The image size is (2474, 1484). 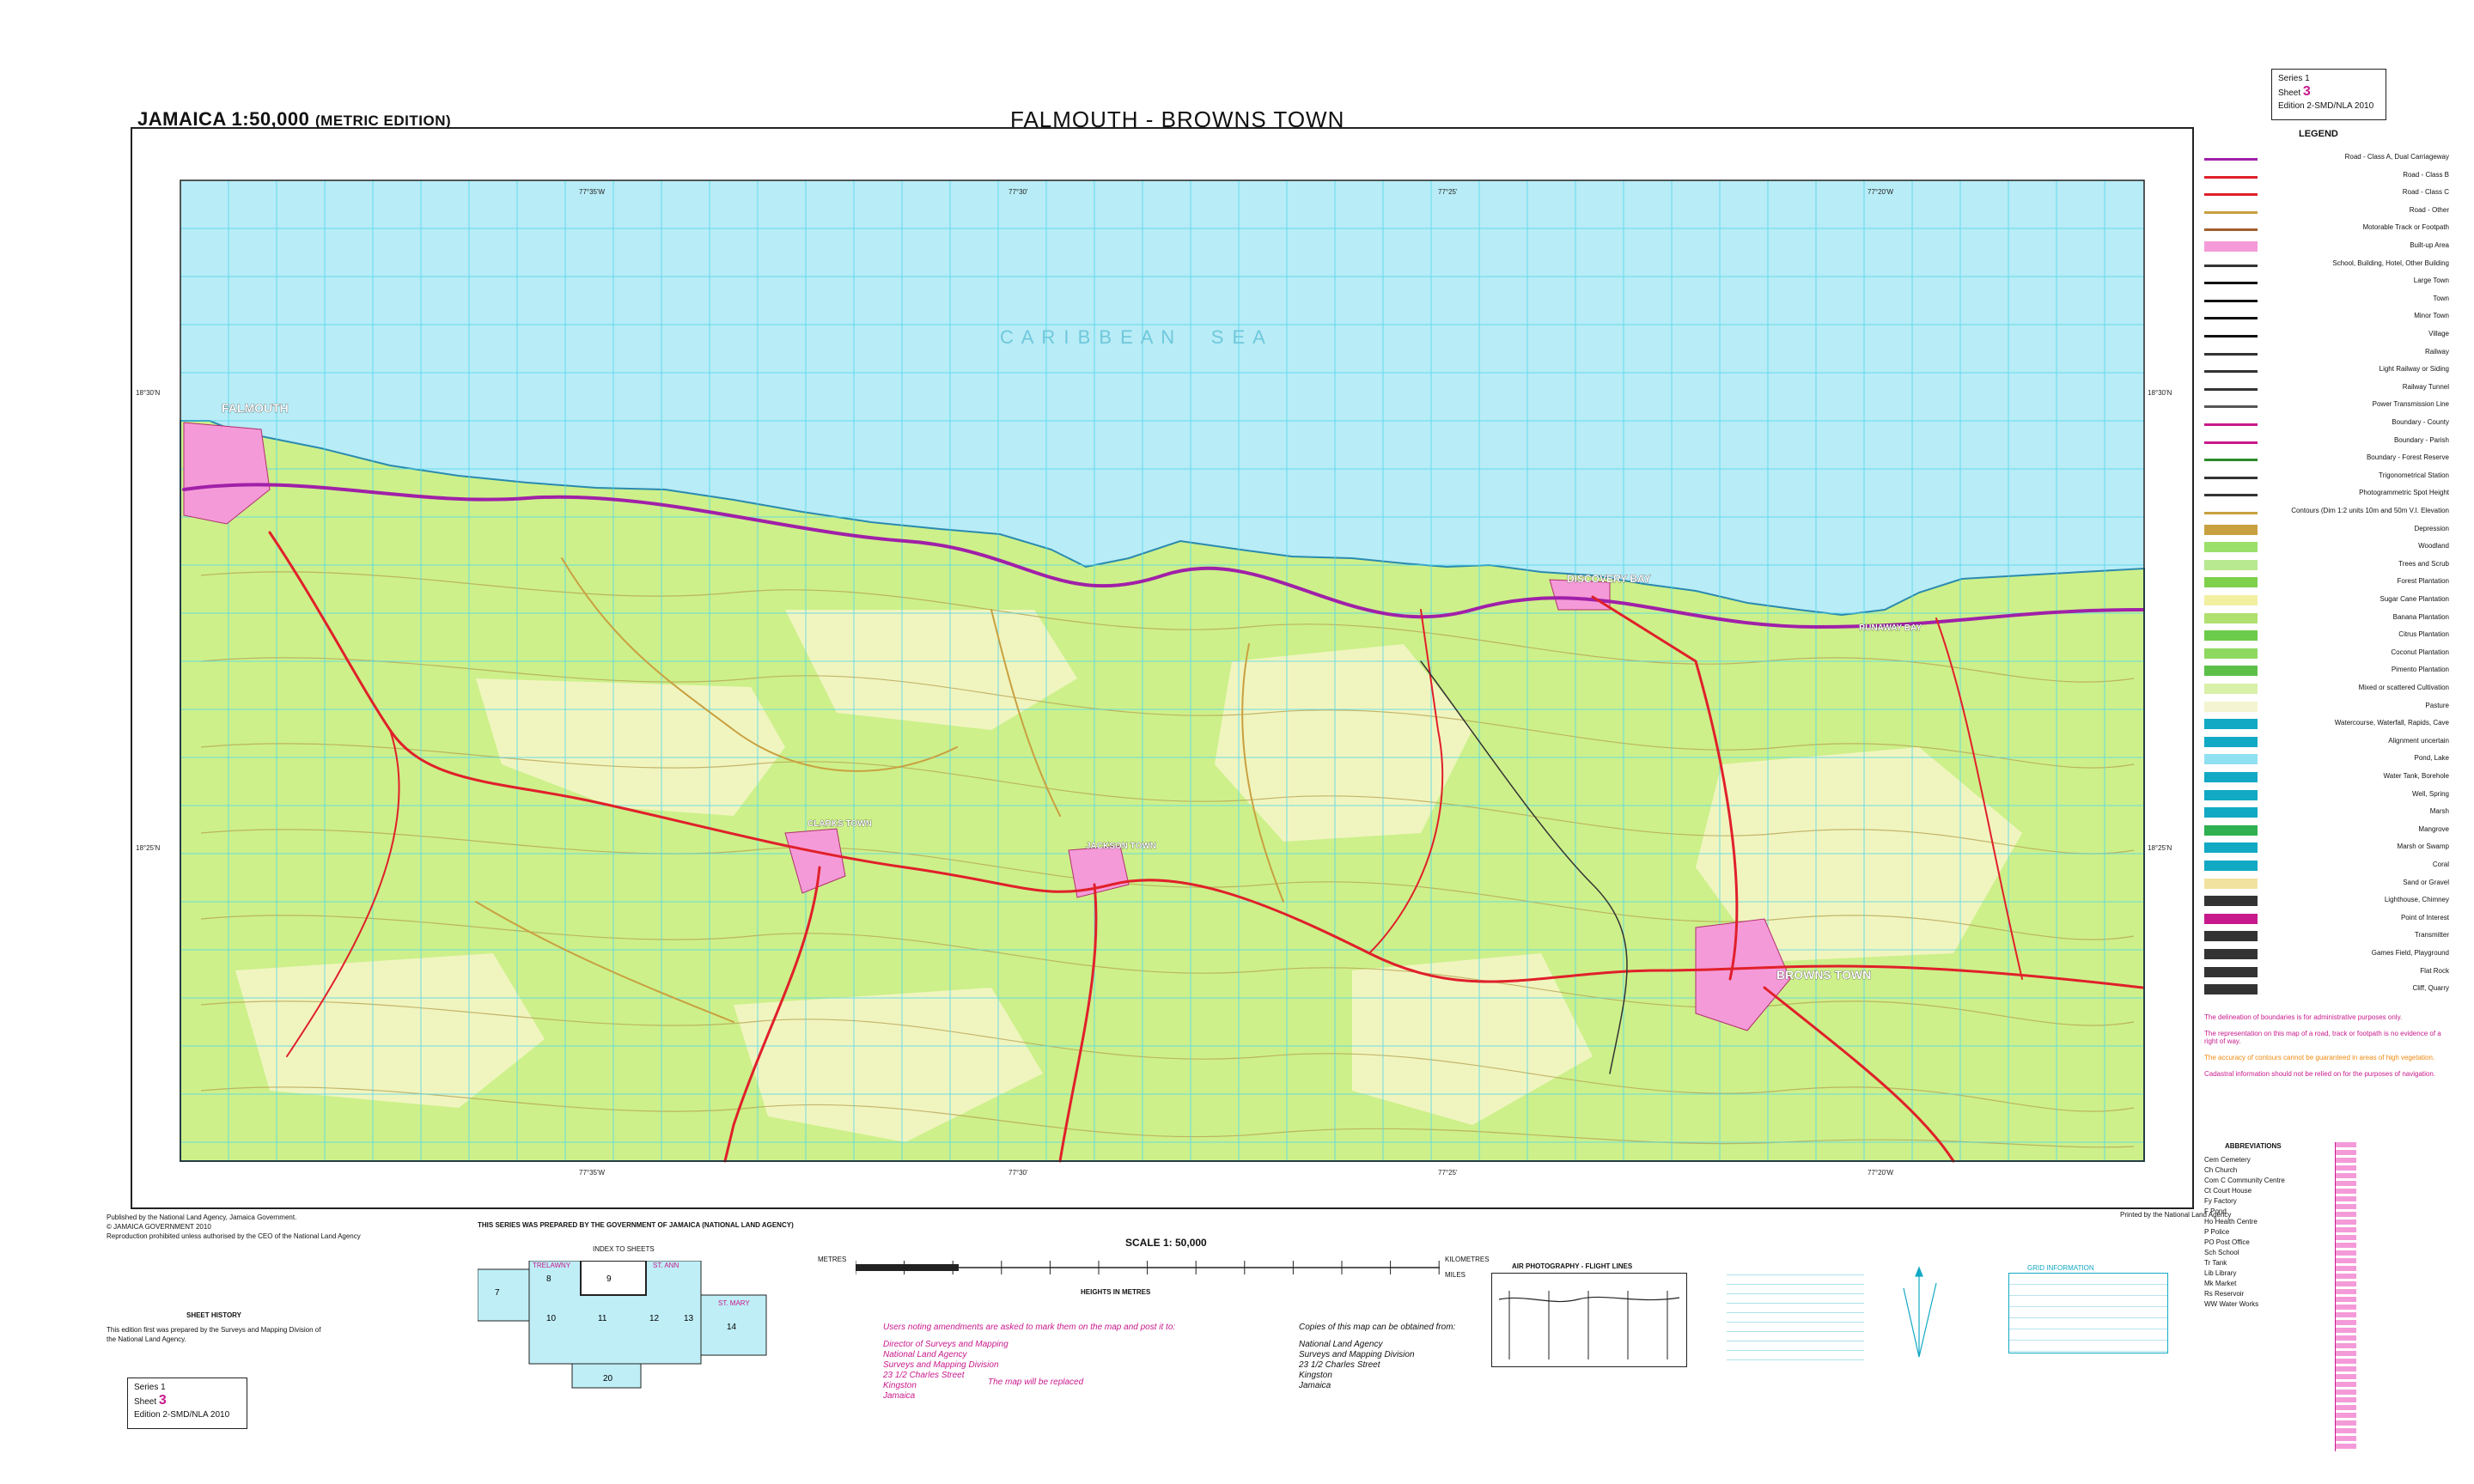 What do you see at coordinates (2426, 882) in the screenshot?
I see `legend-label: Sand or Gravel` at bounding box center [2426, 882].